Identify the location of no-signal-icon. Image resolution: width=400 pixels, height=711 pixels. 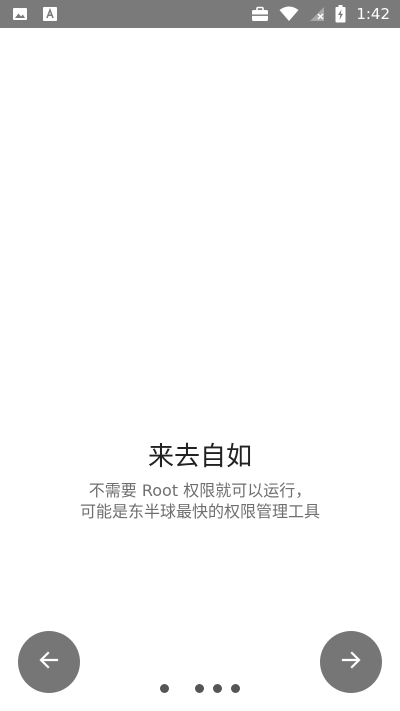
(317, 14).